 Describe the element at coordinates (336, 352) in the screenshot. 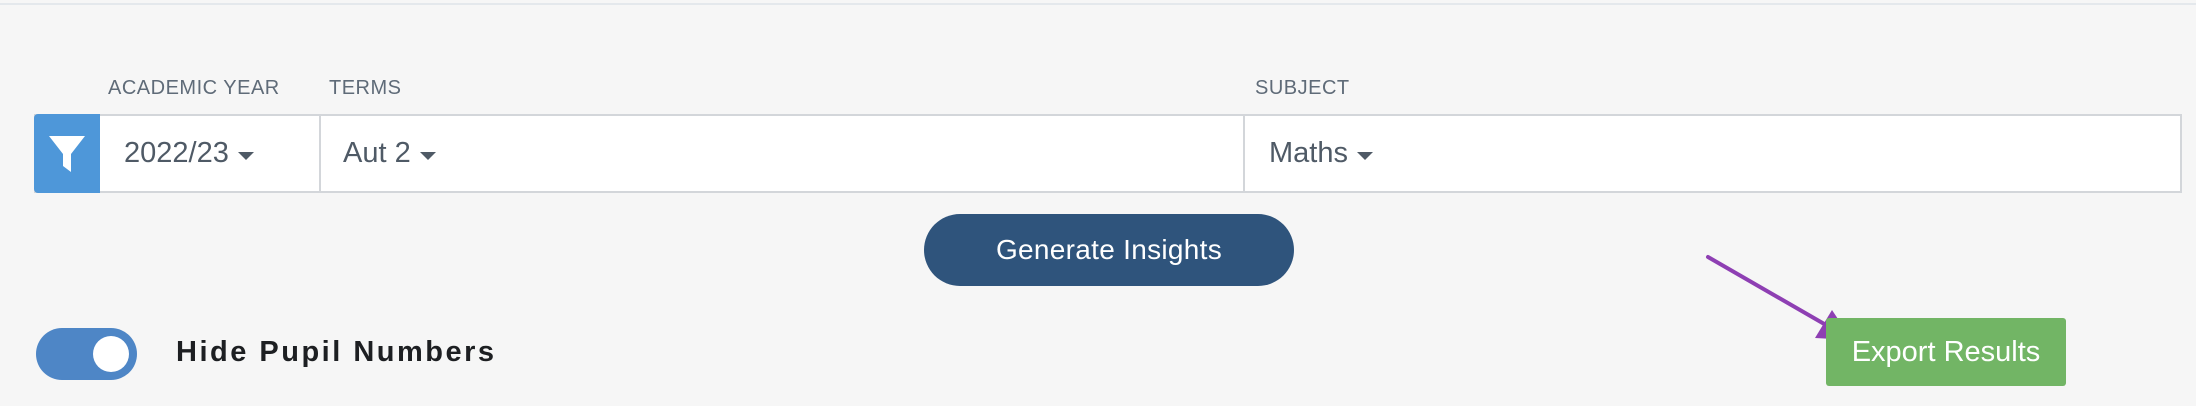

I see `hide-pupil-numbers-label: Hide Pupil Numbers` at that location.